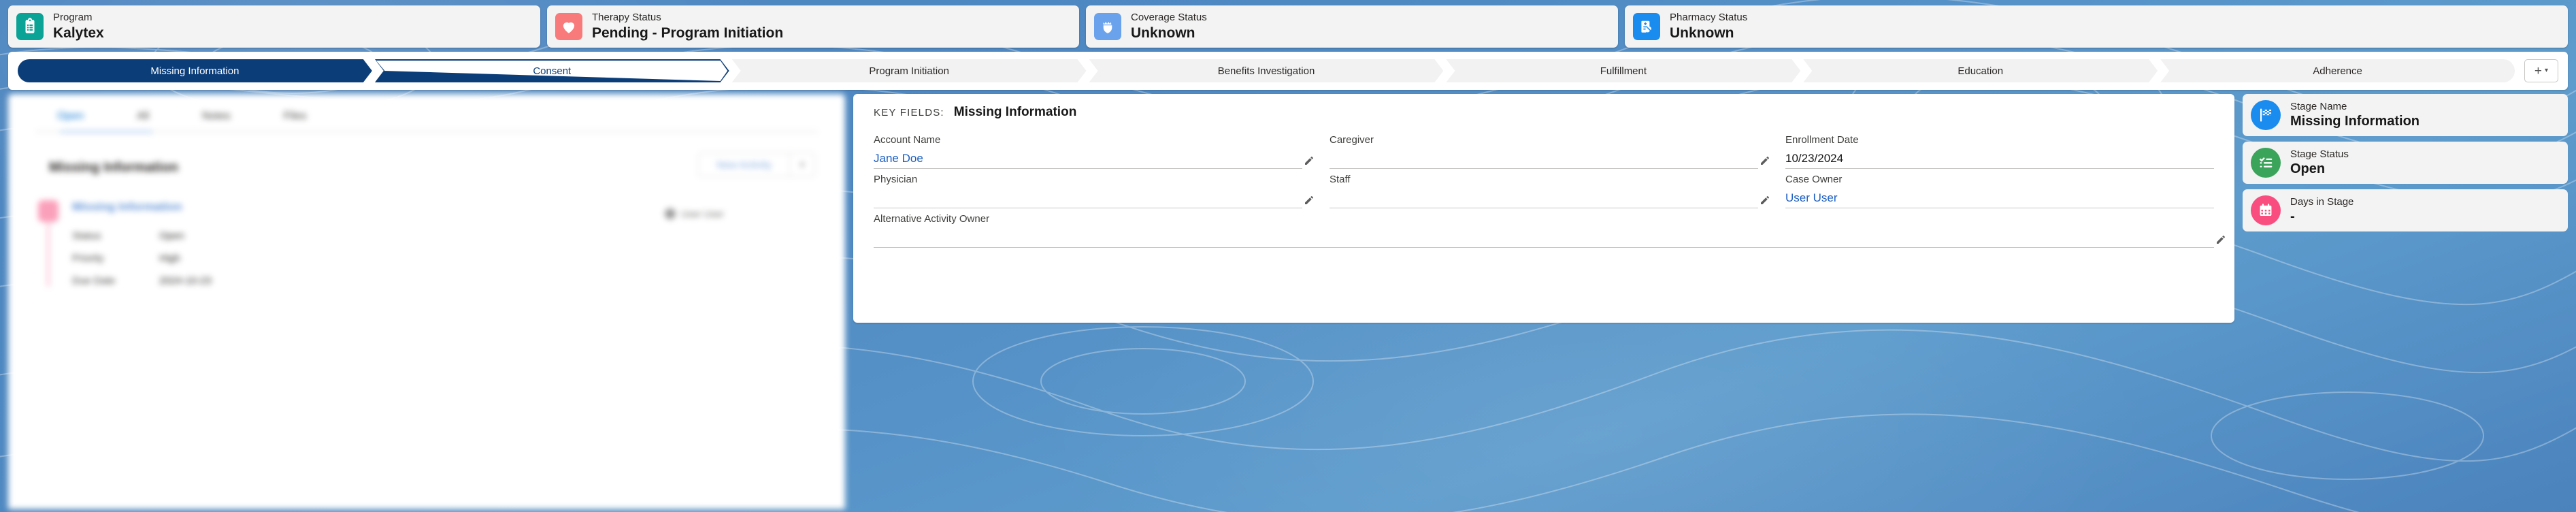 This screenshot has width=2576, height=512. I want to click on metric-card-stage-name: Stage Name Missing Information, so click(2406, 115).